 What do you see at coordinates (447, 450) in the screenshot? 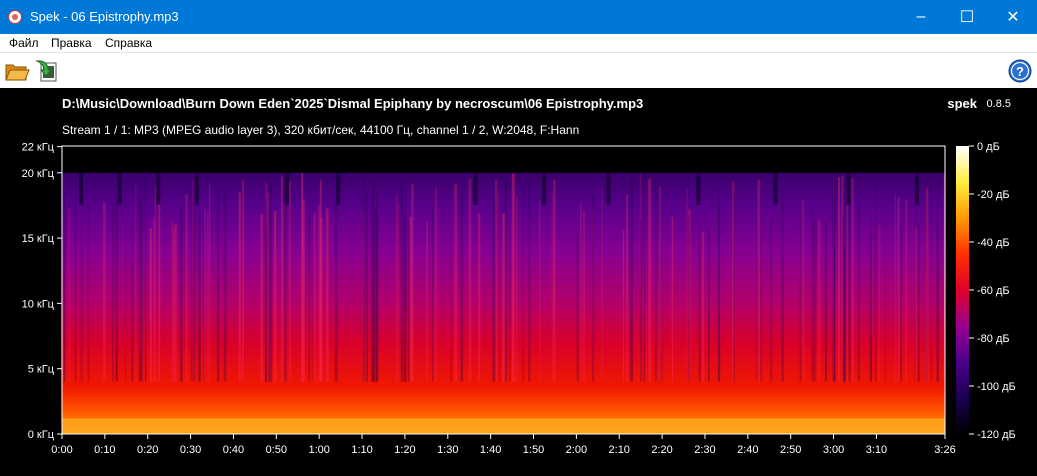
I see `x-tick-label: 1:30` at bounding box center [447, 450].